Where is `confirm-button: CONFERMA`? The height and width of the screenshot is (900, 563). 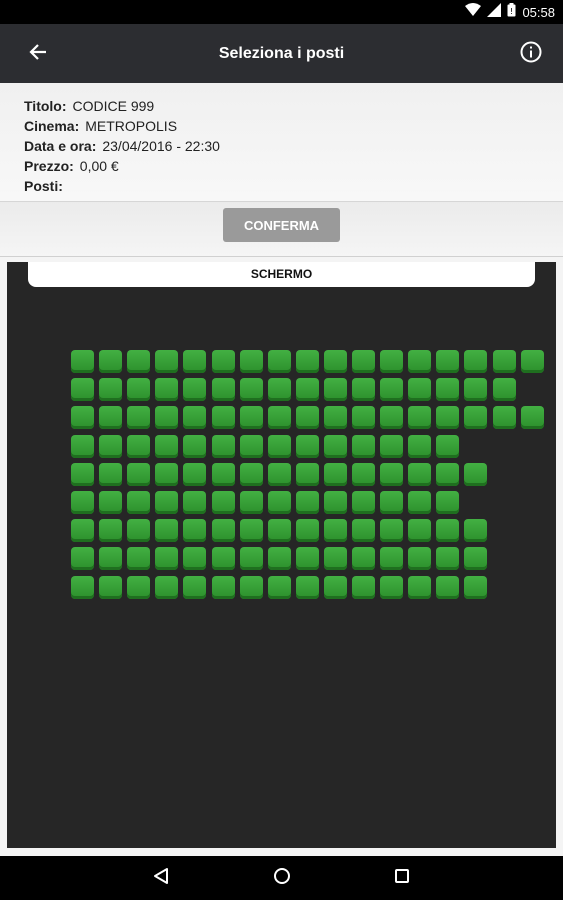 confirm-button: CONFERMA is located at coordinates (281, 225).